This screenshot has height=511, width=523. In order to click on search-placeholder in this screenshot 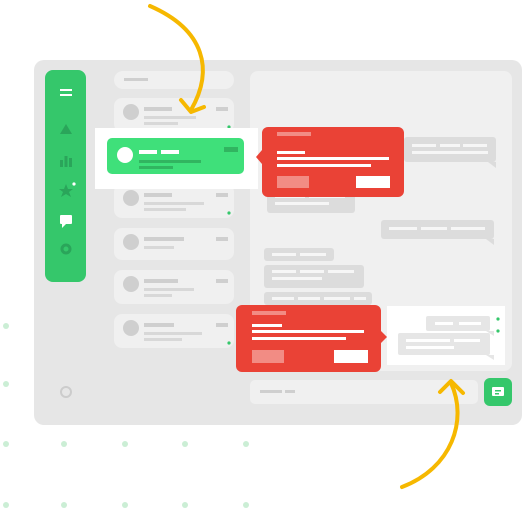, I will do `click(136, 79)`.